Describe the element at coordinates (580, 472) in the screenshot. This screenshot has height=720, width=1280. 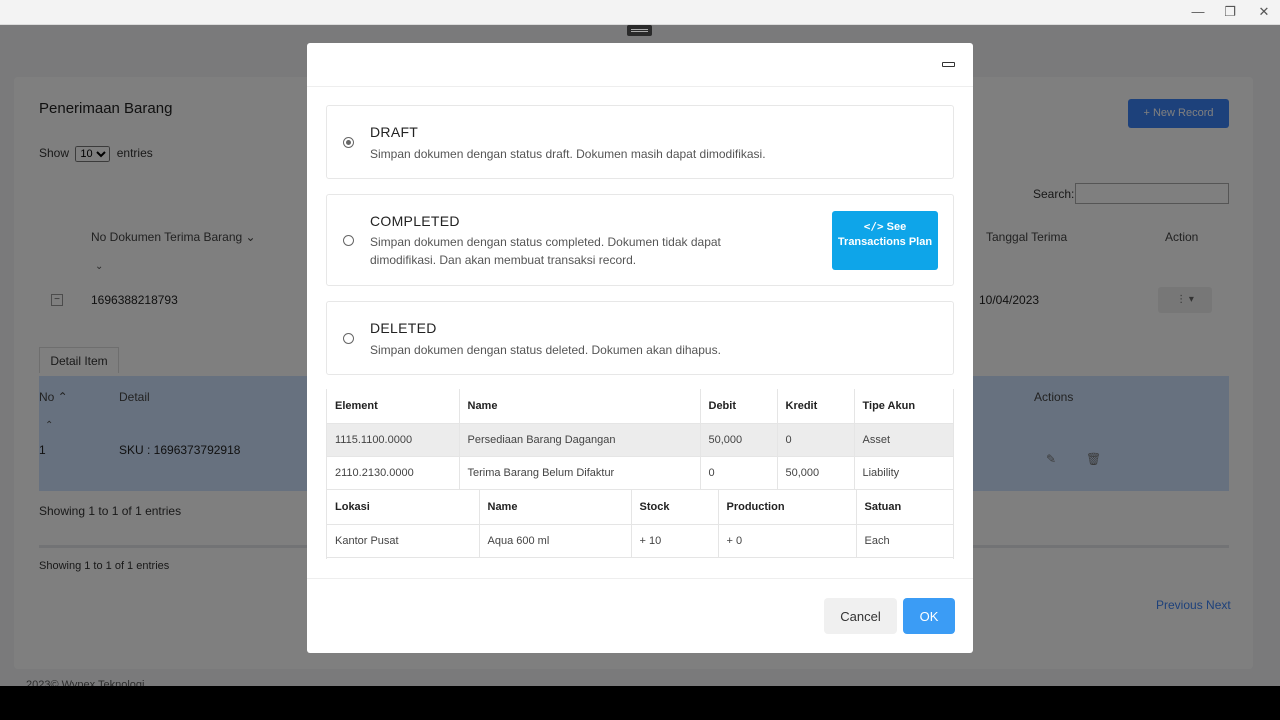
I see `journal-cell: Terima Barang Belum Difaktur` at that location.